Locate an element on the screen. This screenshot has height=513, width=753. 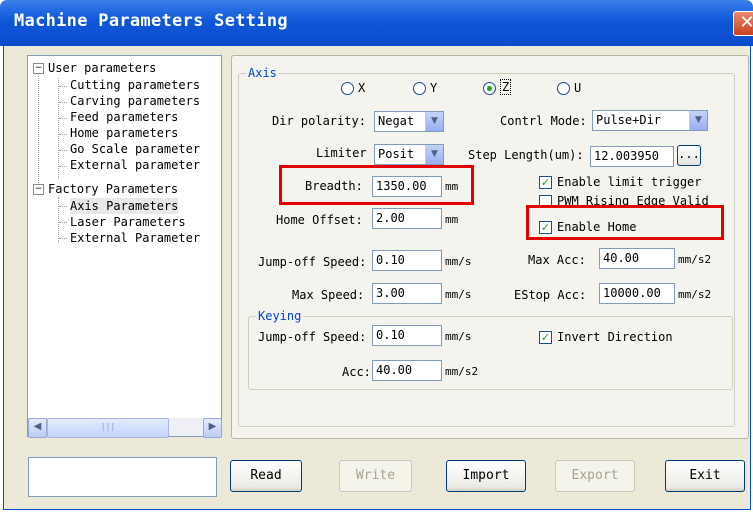
jump-off-speed-field: 0.10 is located at coordinates (407, 260).